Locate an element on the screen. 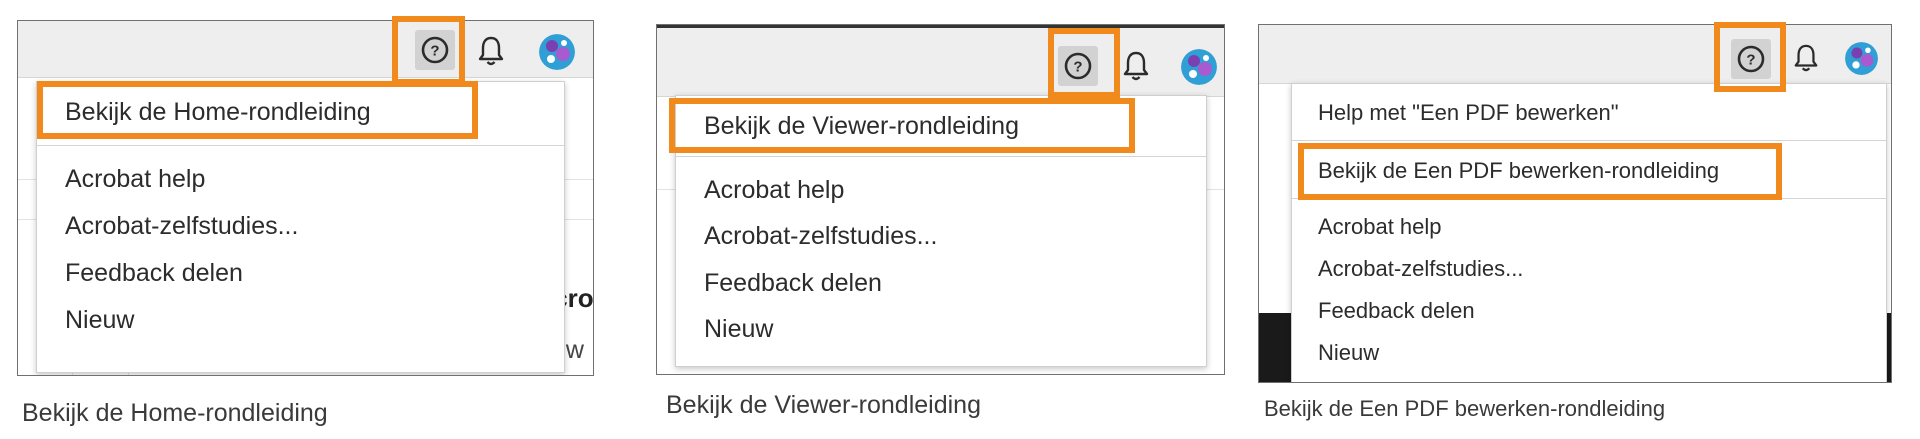 Image resolution: width=1920 pixels, height=439 pixels. menu-item-viewer-tour: Bekijk de Viewer-rondleiding is located at coordinates (955, 126).